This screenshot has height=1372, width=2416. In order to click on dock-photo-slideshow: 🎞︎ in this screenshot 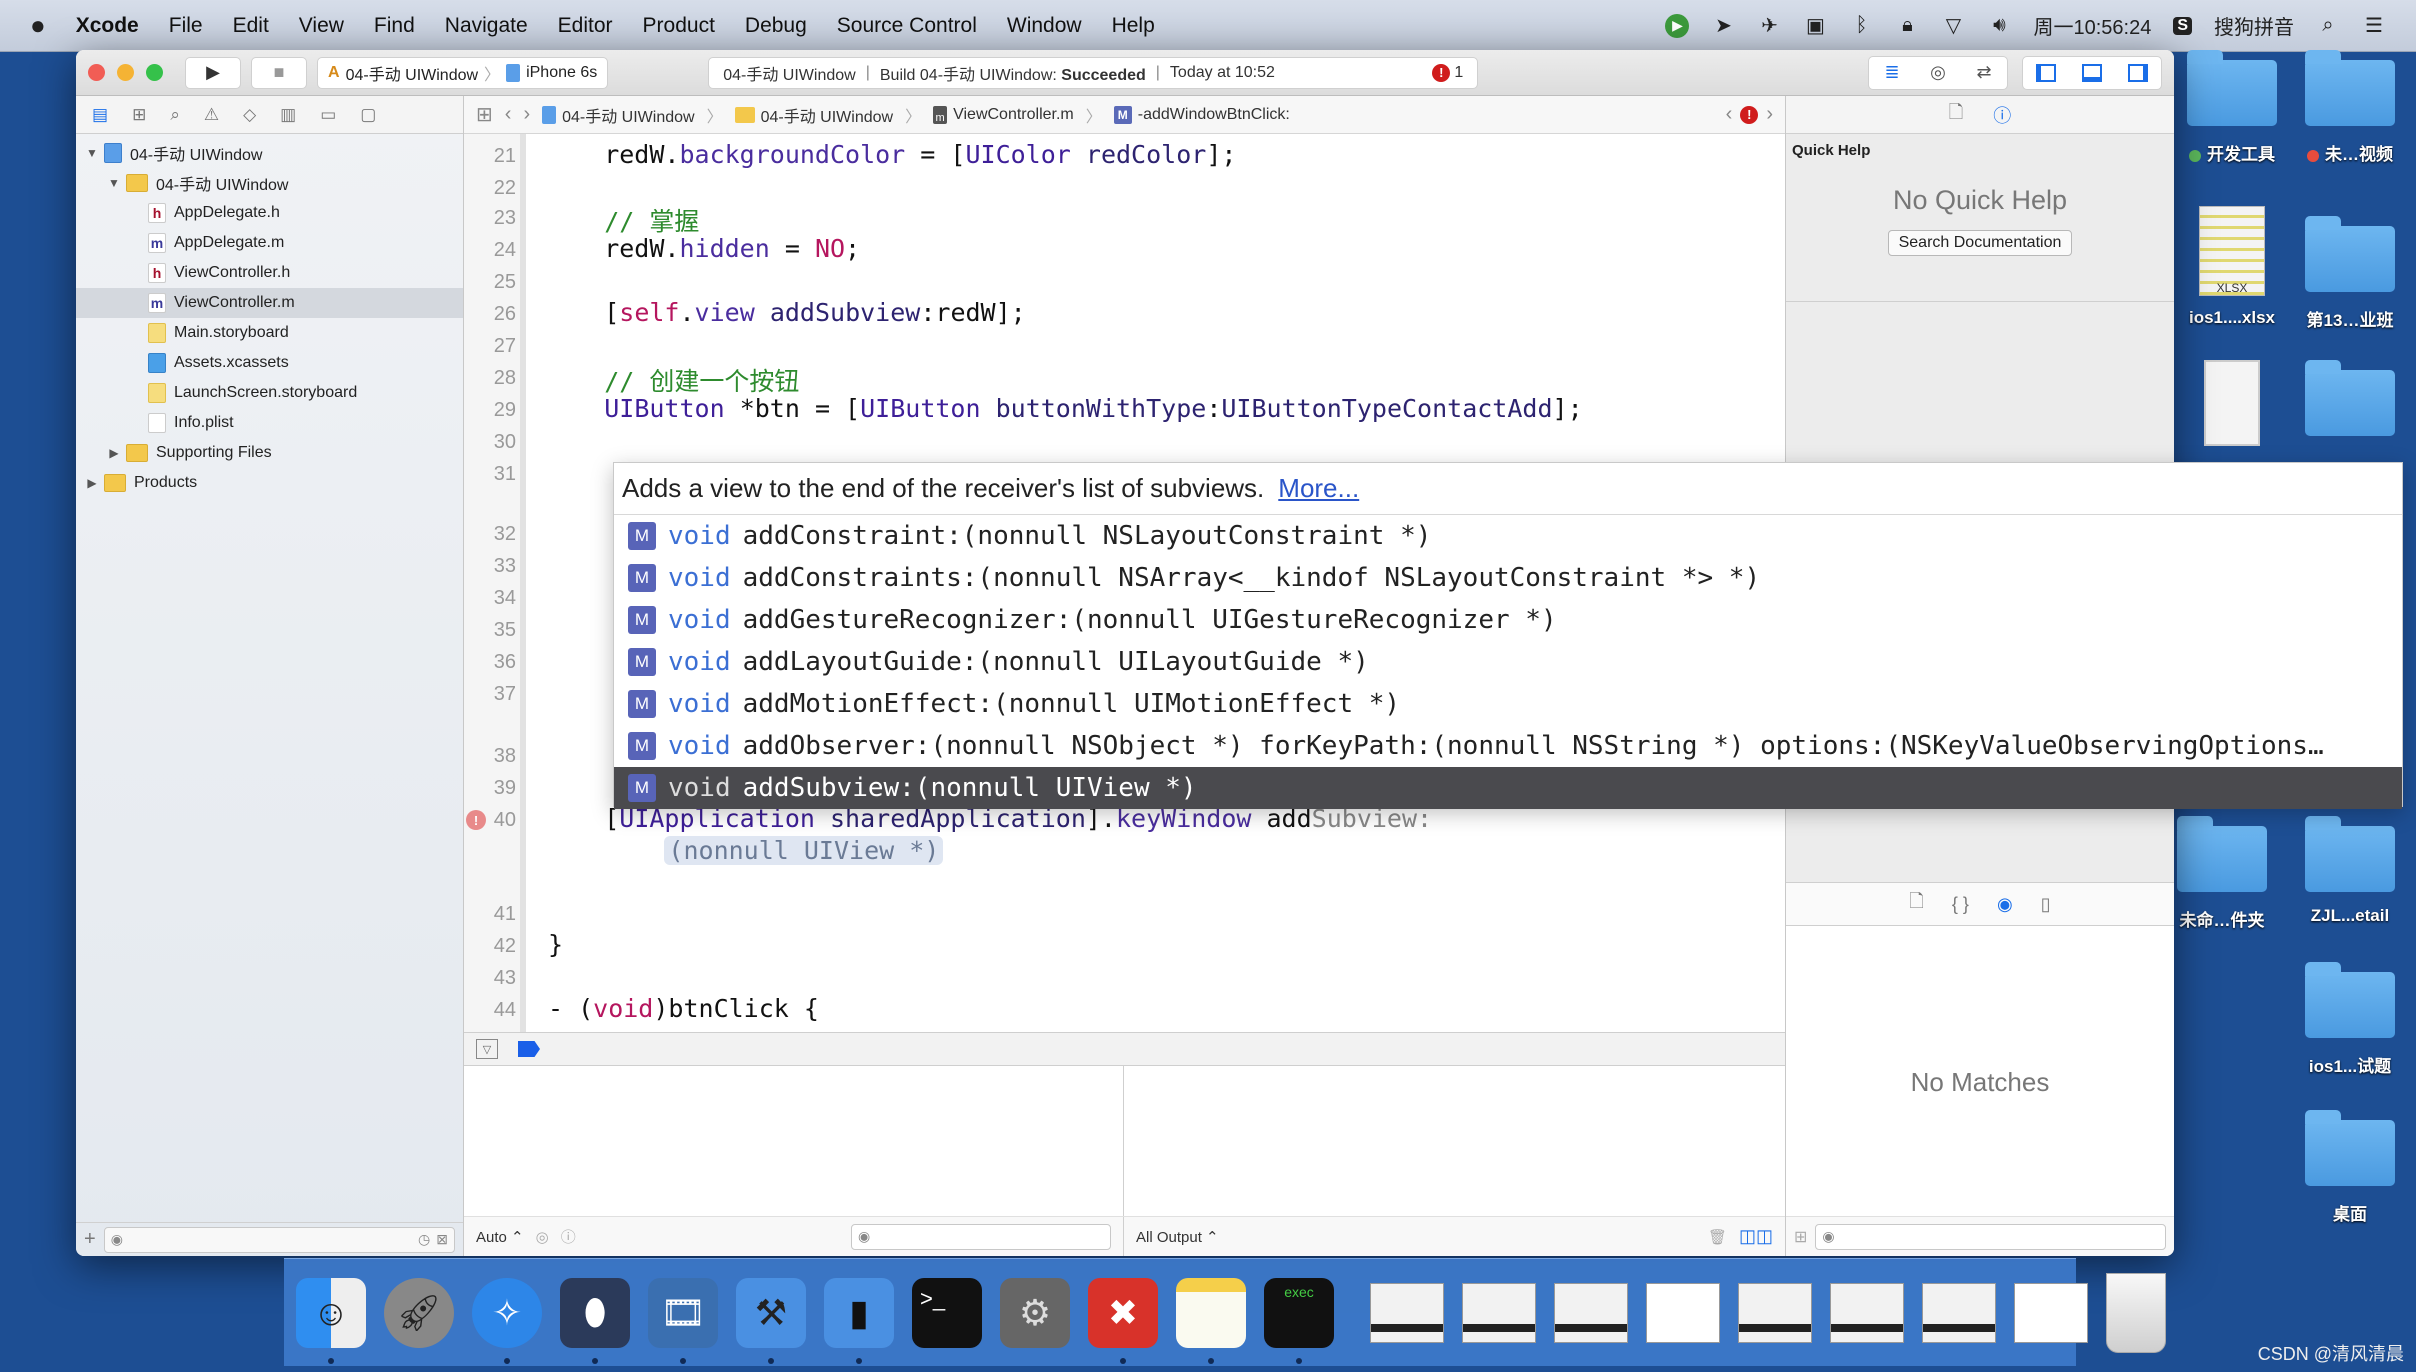, I will do `click(683, 1320)`.